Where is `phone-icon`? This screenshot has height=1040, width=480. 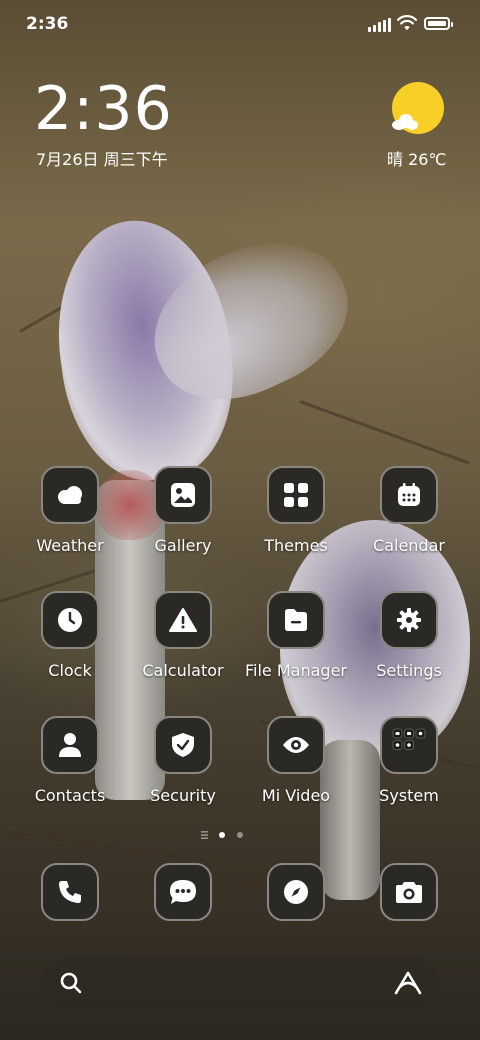
phone-icon is located at coordinates (70, 892).